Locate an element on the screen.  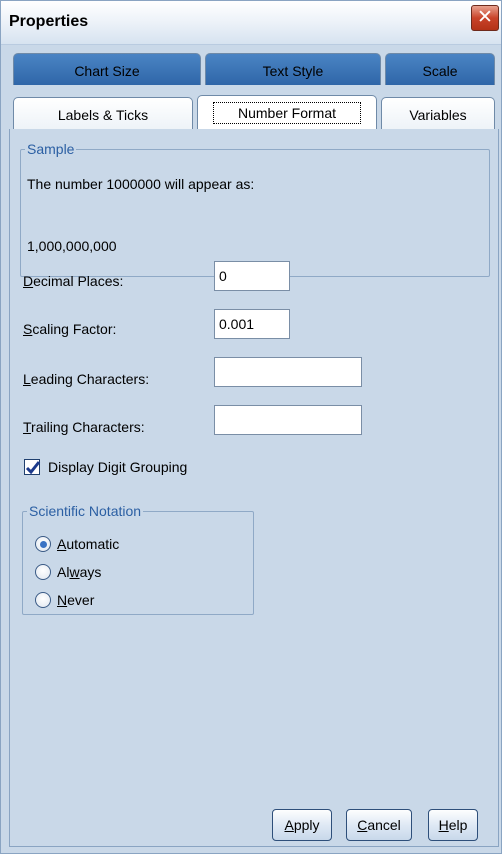
close-icon: ✕ is located at coordinates (485, 17).